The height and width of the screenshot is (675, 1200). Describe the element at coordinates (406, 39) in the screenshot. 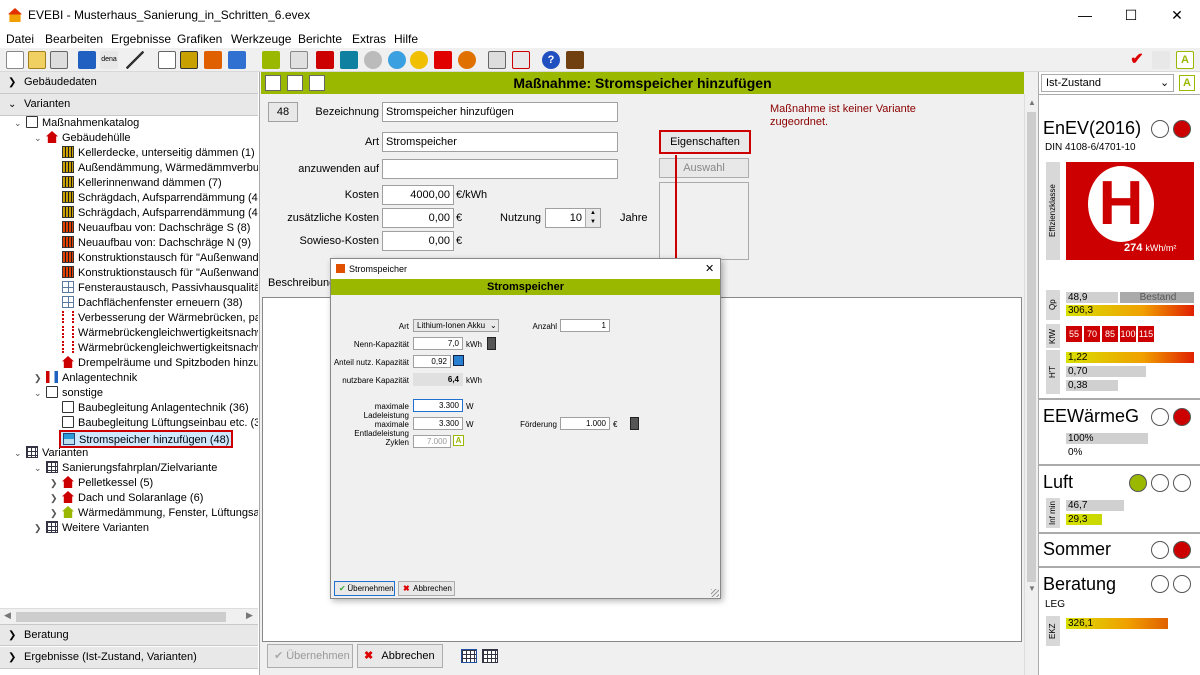

I see `menu-hilfe: Hilfe` at that location.